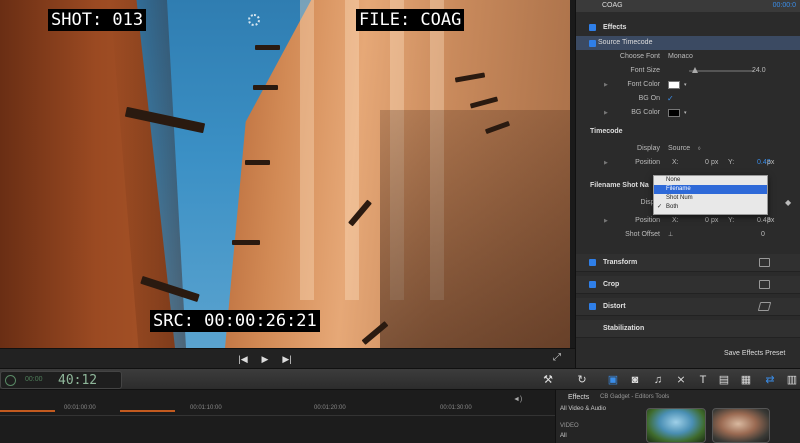 The height and width of the screenshot is (443, 800). Describe the element at coordinates (645, 112) in the screenshot. I see `bg-color-label: BG Color` at that location.